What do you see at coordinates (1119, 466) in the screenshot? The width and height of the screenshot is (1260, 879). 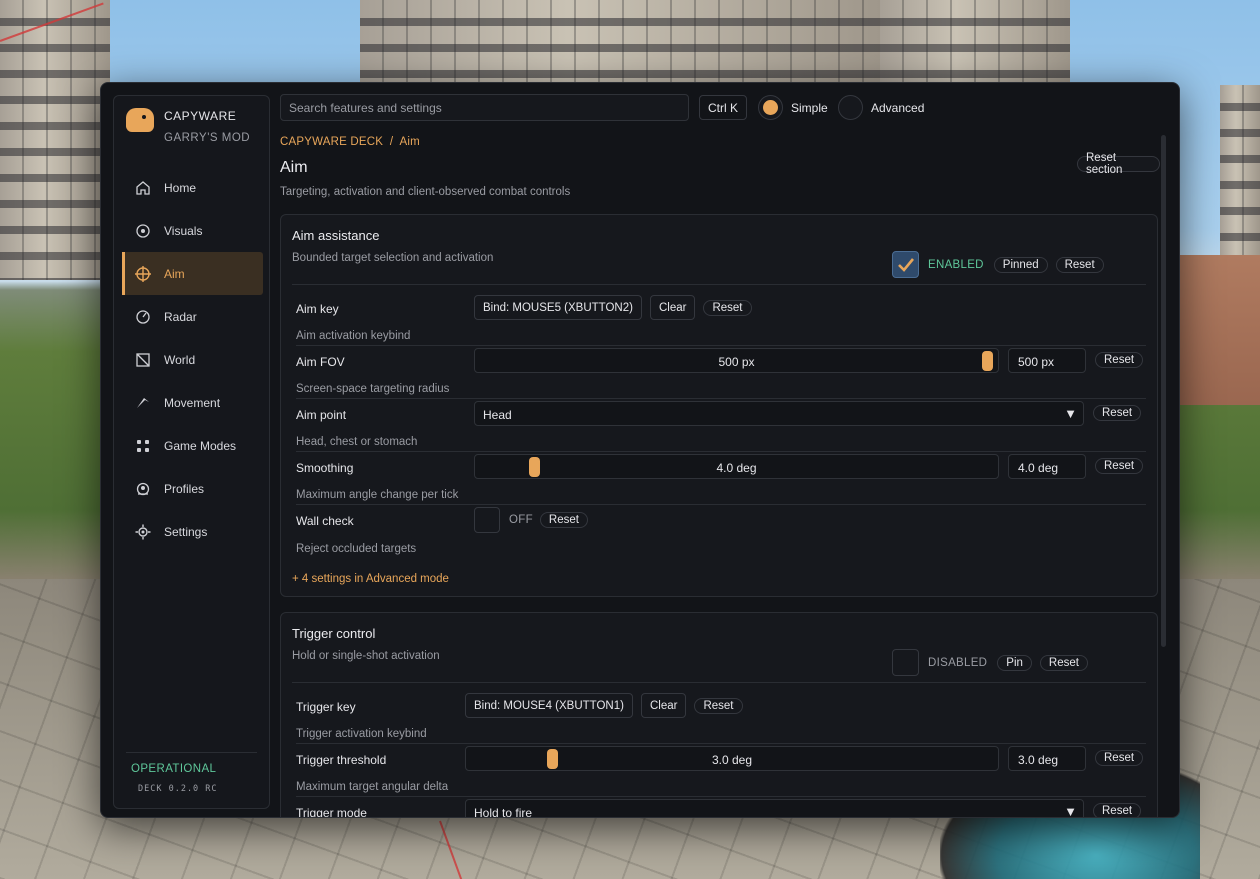 I see `smoothing-reset-button: Reset` at bounding box center [1119, 466].